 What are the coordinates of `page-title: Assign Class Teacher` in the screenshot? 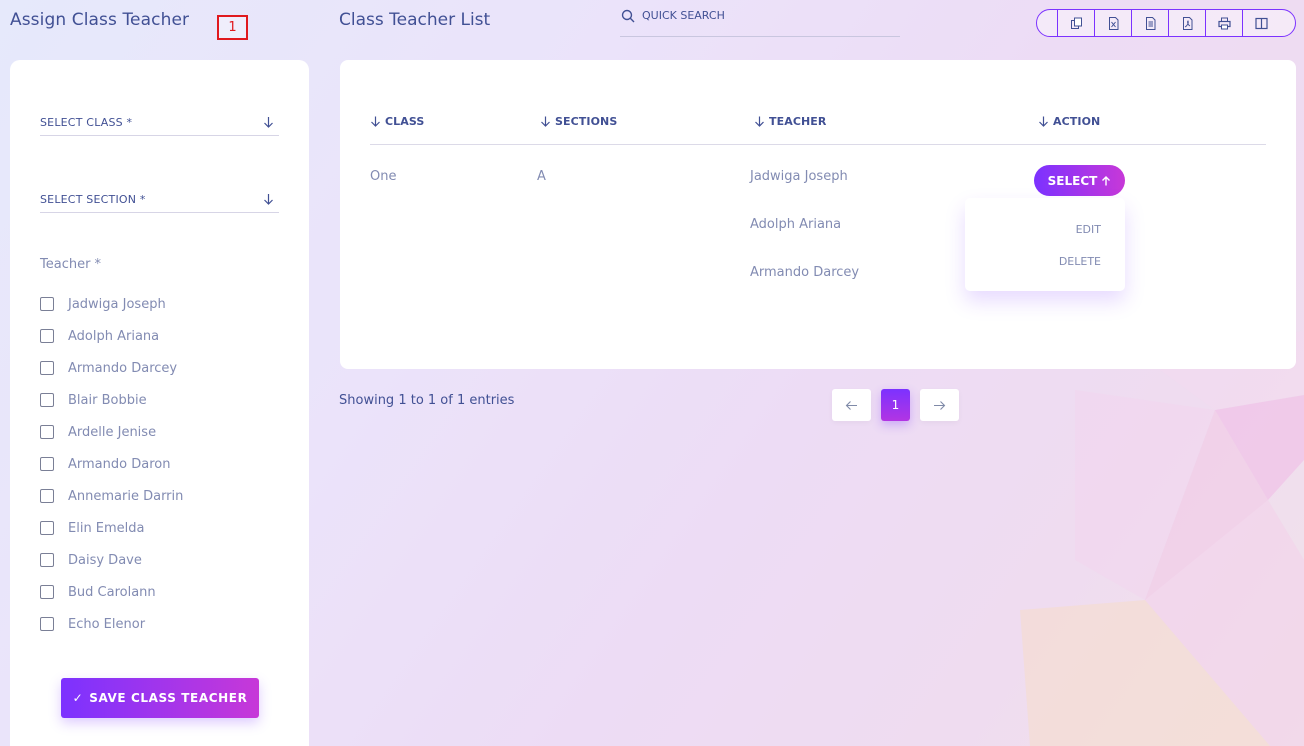 It's located at (100, 20).